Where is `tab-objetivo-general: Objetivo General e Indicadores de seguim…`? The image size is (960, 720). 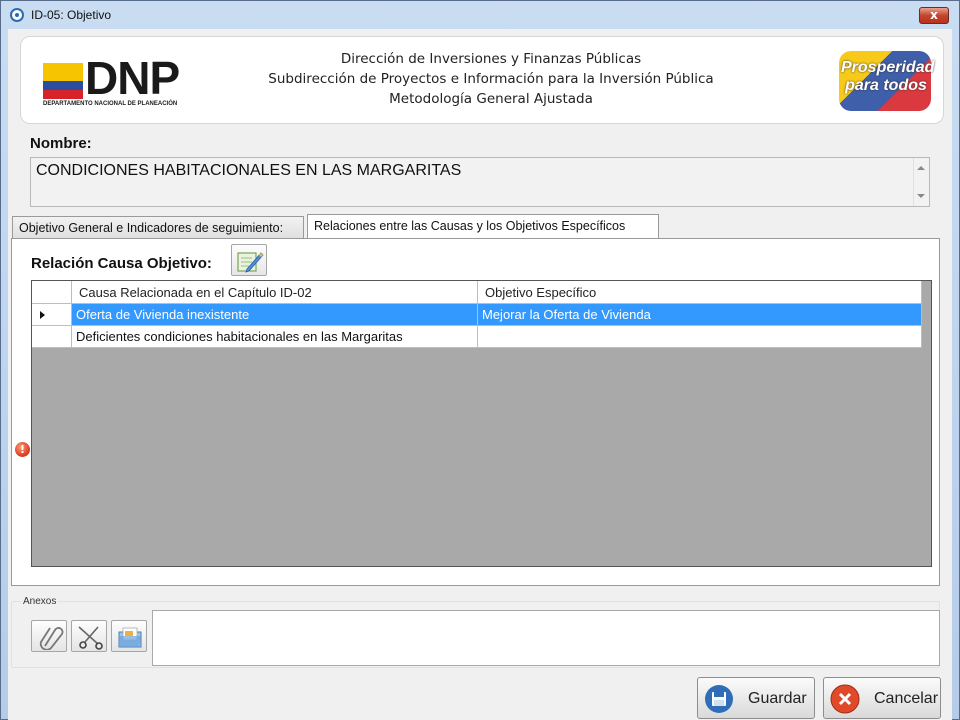
tab-objetivo-general: Objetivo General e Indicadores de seguim… is located at coordinates (158, 228).